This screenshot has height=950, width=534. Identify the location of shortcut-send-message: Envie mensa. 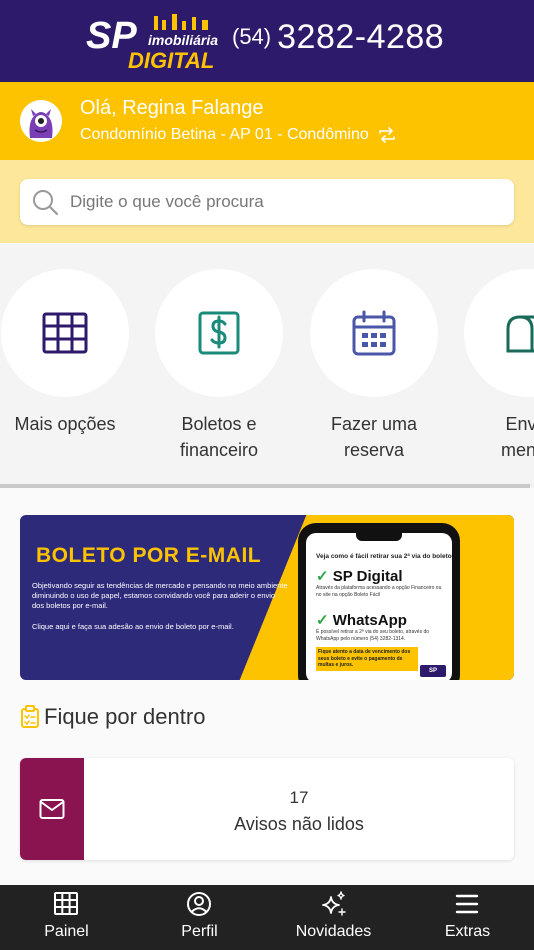
(498, 366).